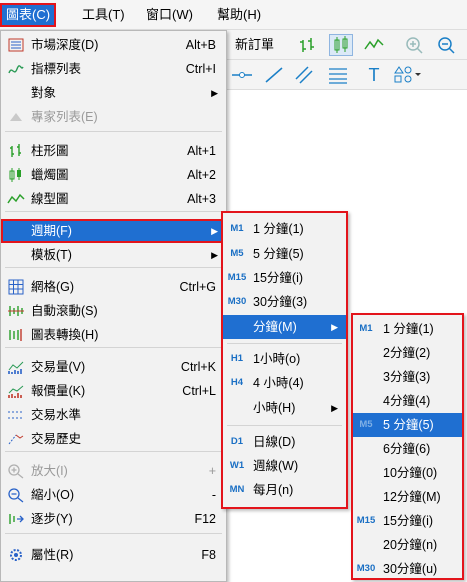 The image size is (467, 582). I want to click on period-item-sub-4: 分鐘(M) ▶, so click(284, 327).